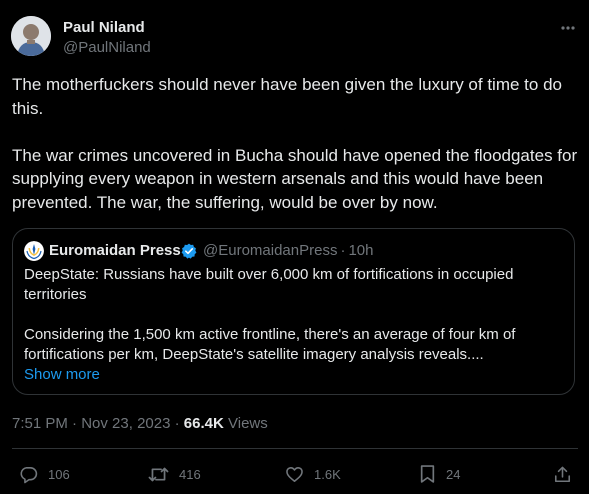  What do you see at coordinates (453, 474) in the screenshot?
I see `bookmark-count: 24` at bounding box center [453, 474].